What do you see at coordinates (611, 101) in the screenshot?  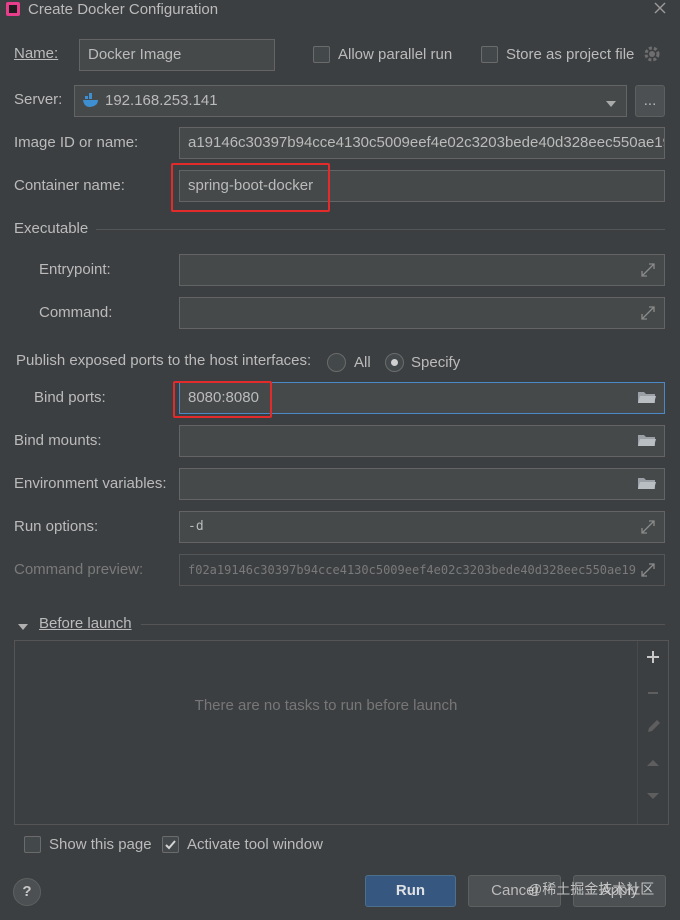 I see `chevron-down-icon` at bounding box center [611, 101].